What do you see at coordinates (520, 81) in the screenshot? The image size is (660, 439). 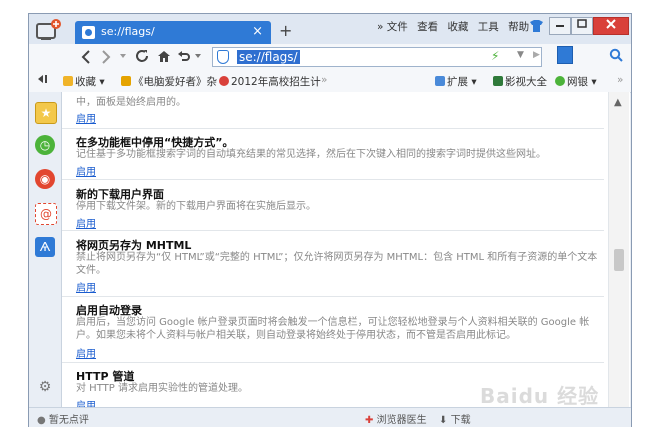 I see `movies-button: 影视大全` at bounding box center [520, 81].